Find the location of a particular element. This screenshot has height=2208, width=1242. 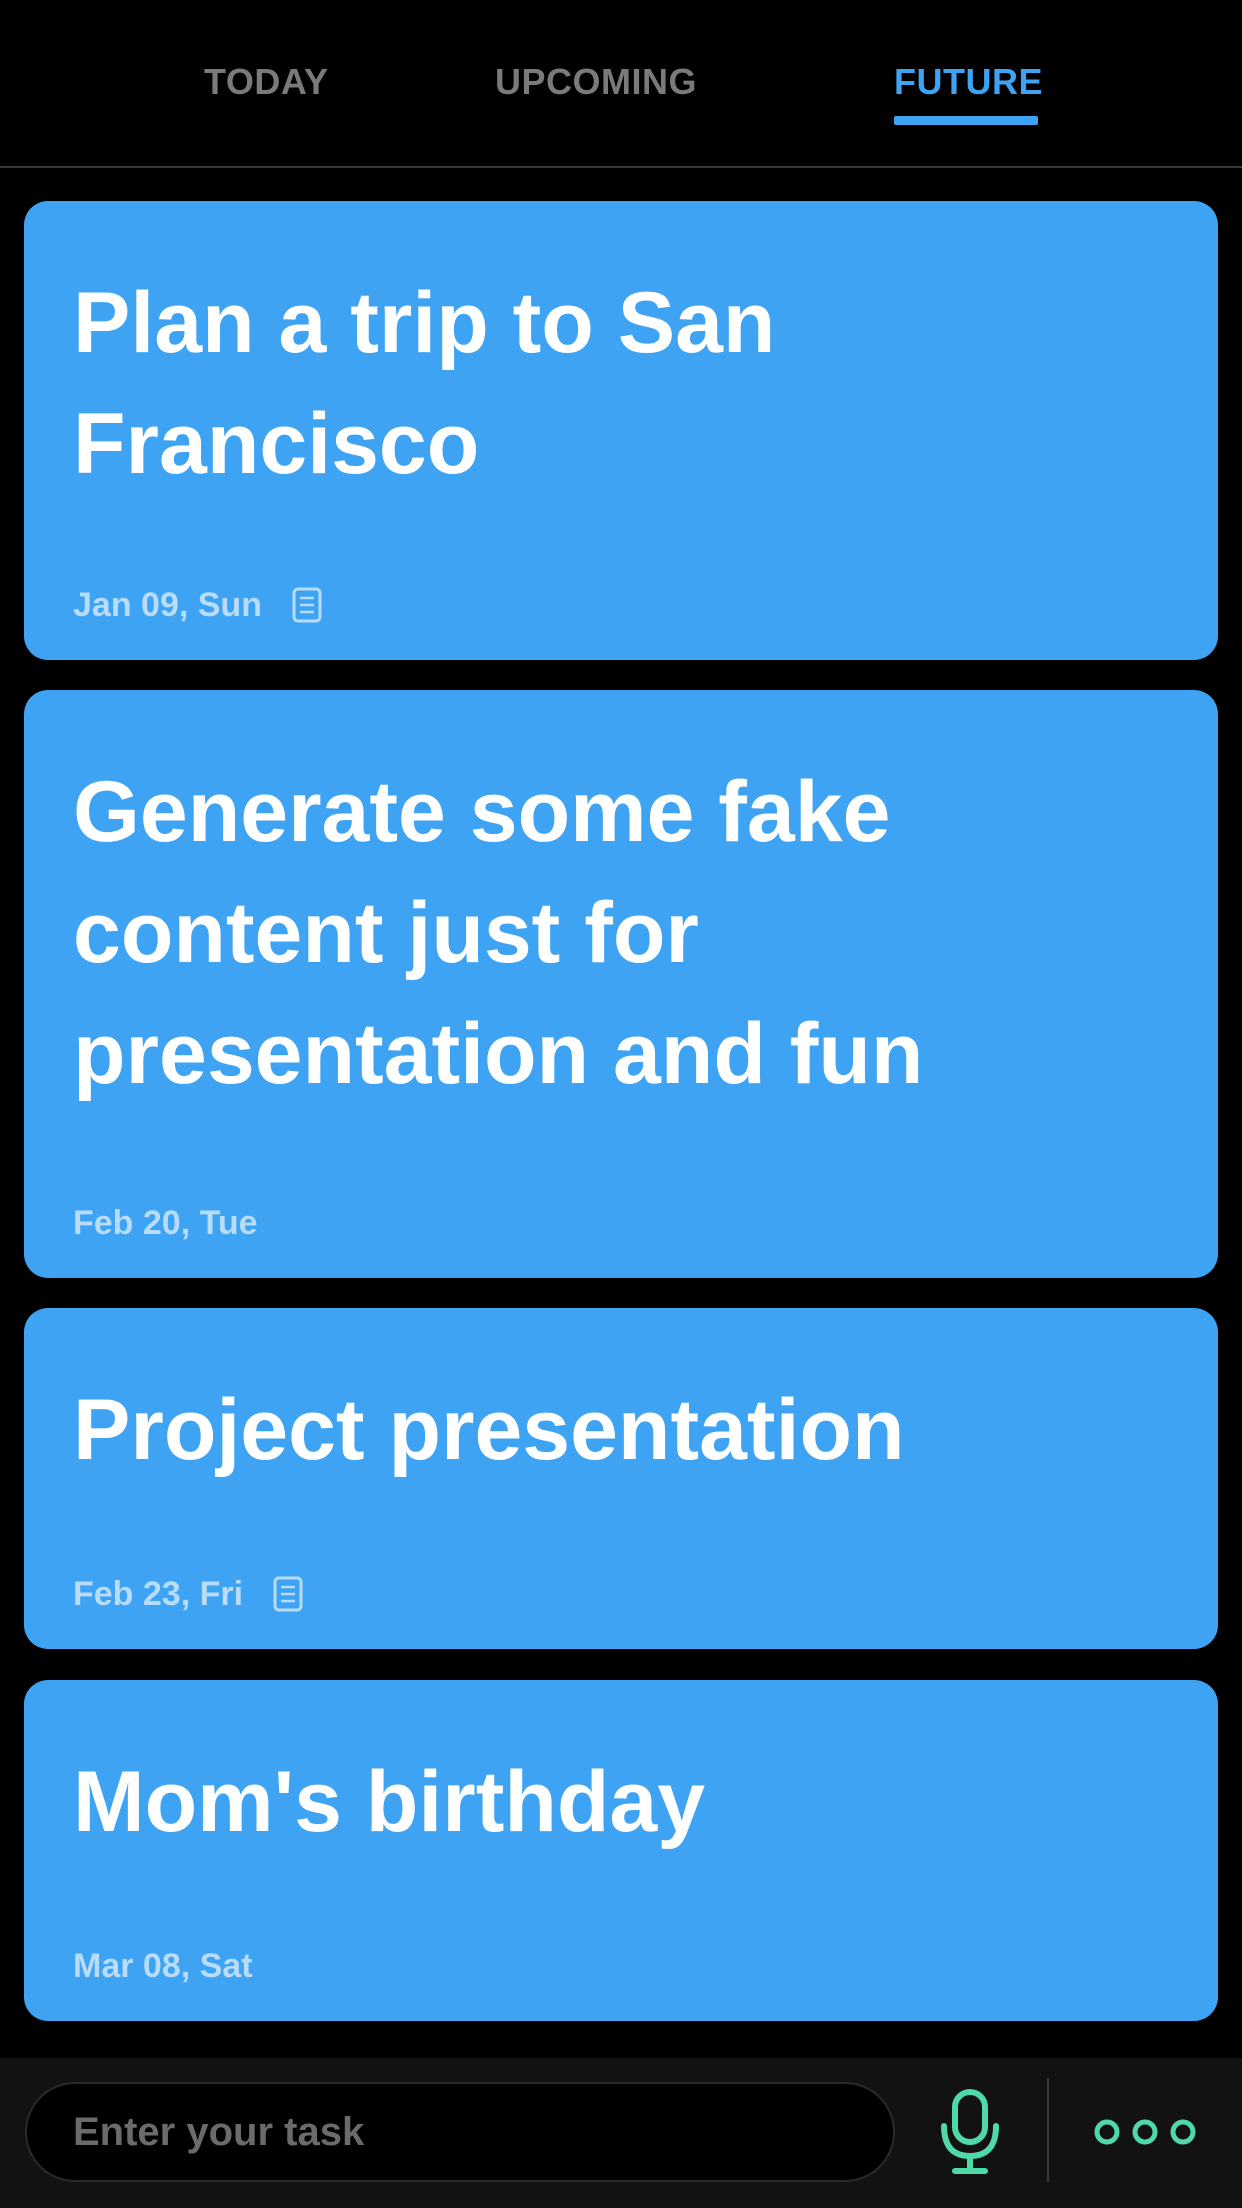

task-date: Feb 23, Fri is located at coordinates (158, 1593).